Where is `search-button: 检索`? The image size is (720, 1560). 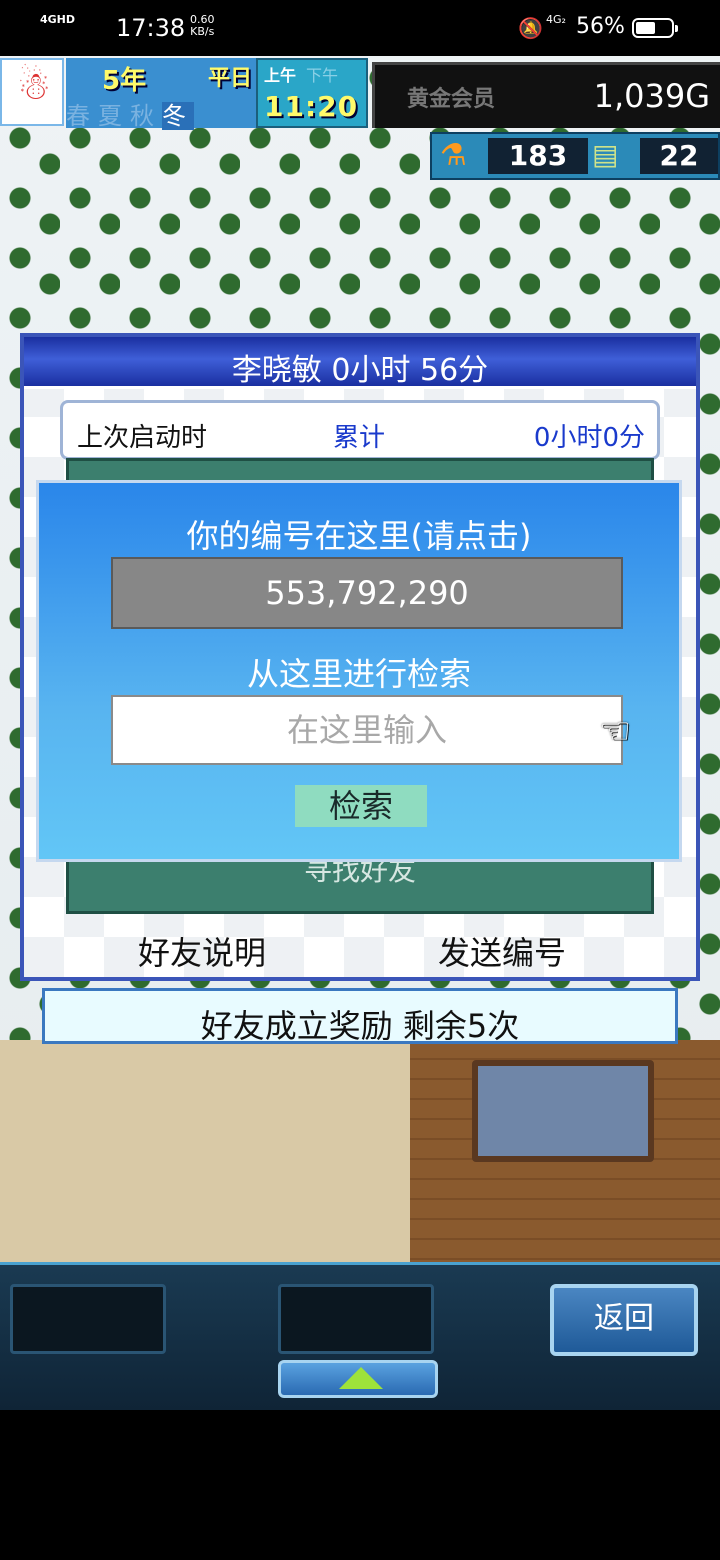 search-button: 检索 is located at coordinates (361, 806).